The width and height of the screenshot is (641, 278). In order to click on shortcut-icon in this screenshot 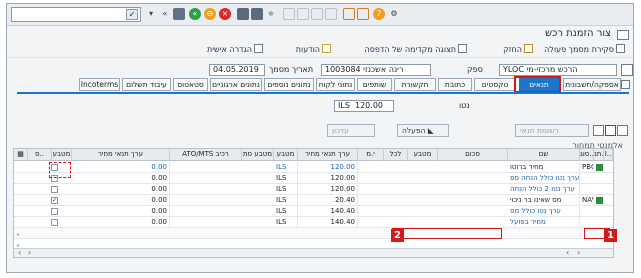, I will do `click(363, 14)`.